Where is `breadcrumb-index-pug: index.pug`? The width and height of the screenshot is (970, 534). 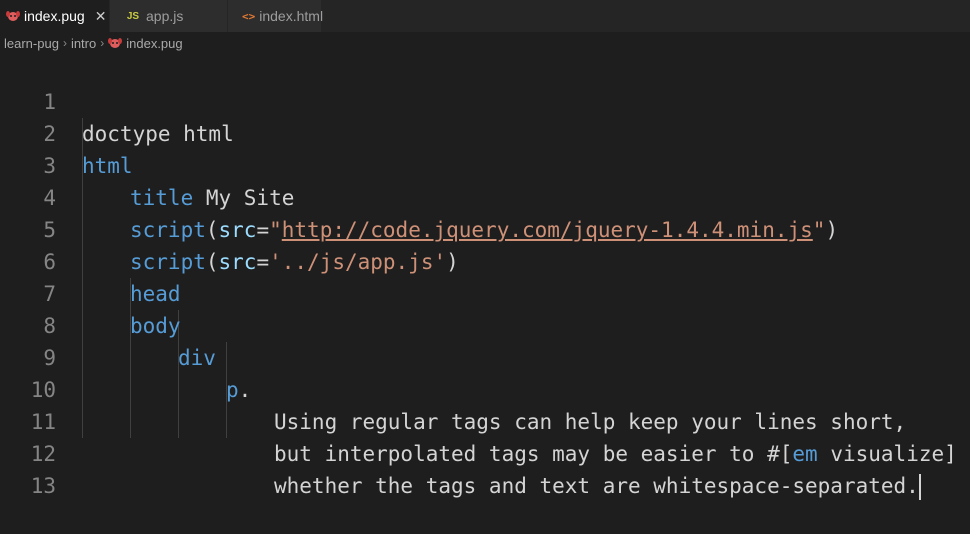
breadcrumb-index-pug: index.pug is located at coordinates (154, 43).